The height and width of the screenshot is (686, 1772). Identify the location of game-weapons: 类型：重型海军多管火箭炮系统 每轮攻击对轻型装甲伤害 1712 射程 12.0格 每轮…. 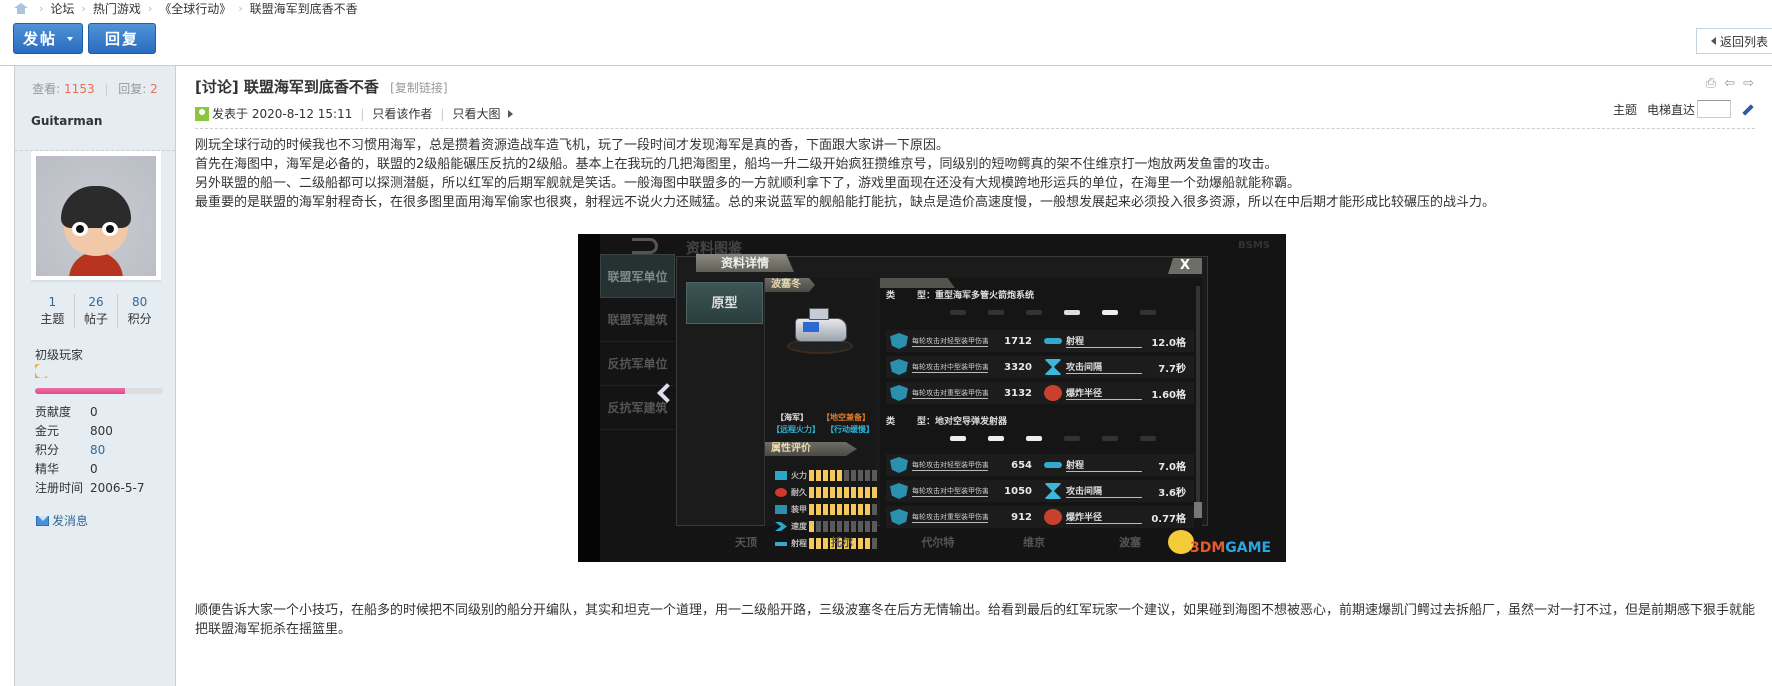
(1041, 403).